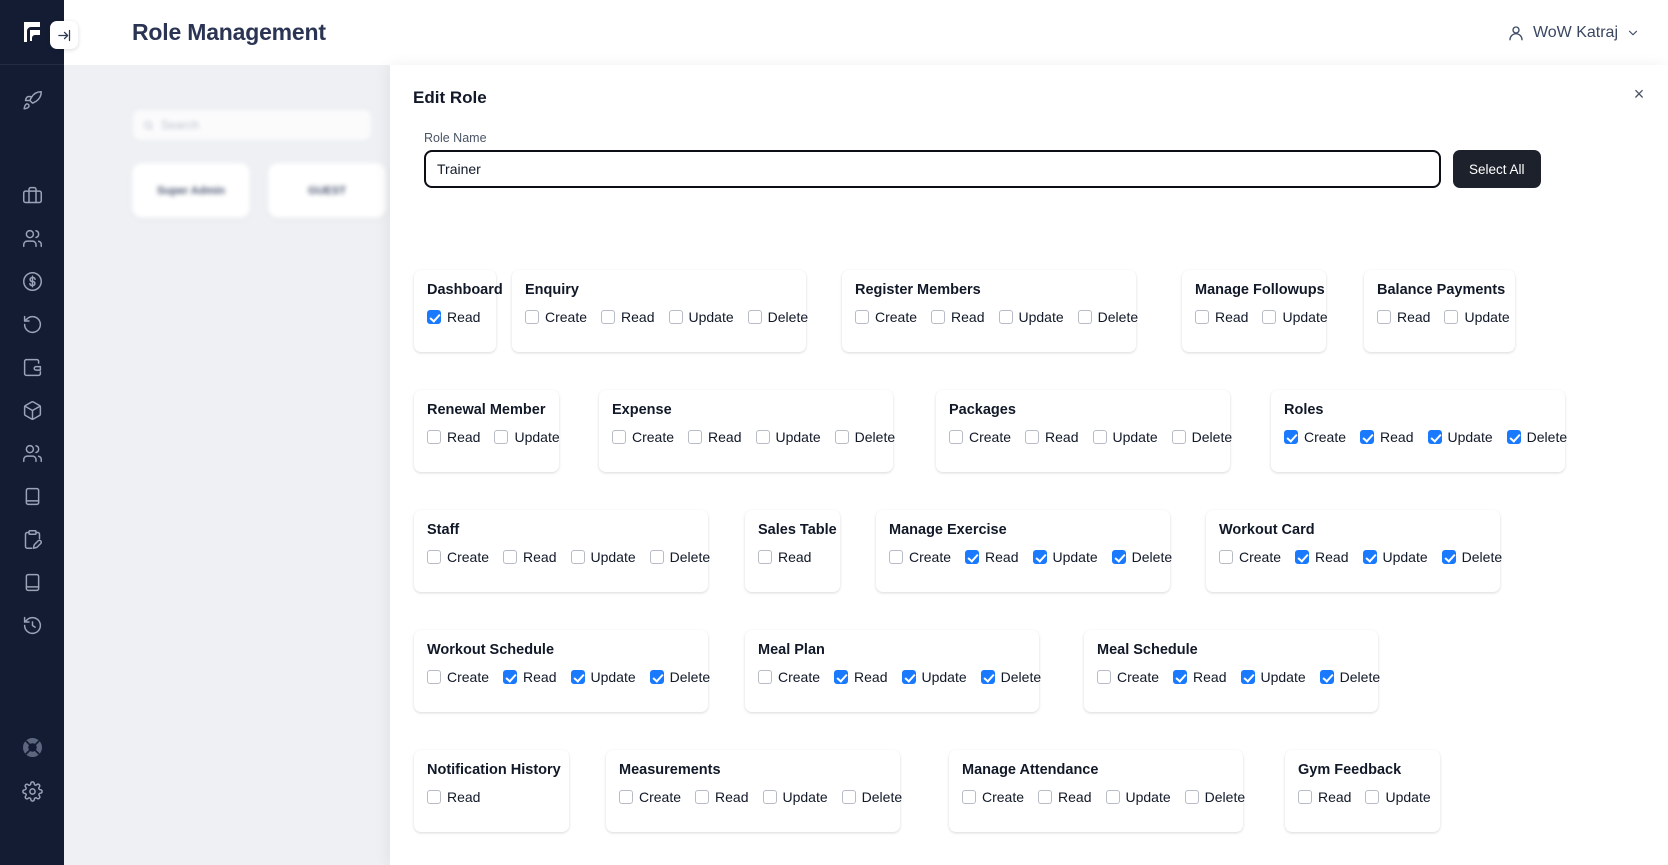  What do you see at coordinates (32, 367) in the screenshot?
I see `sidebar-item-wallet` at bounding box center [32, 367].